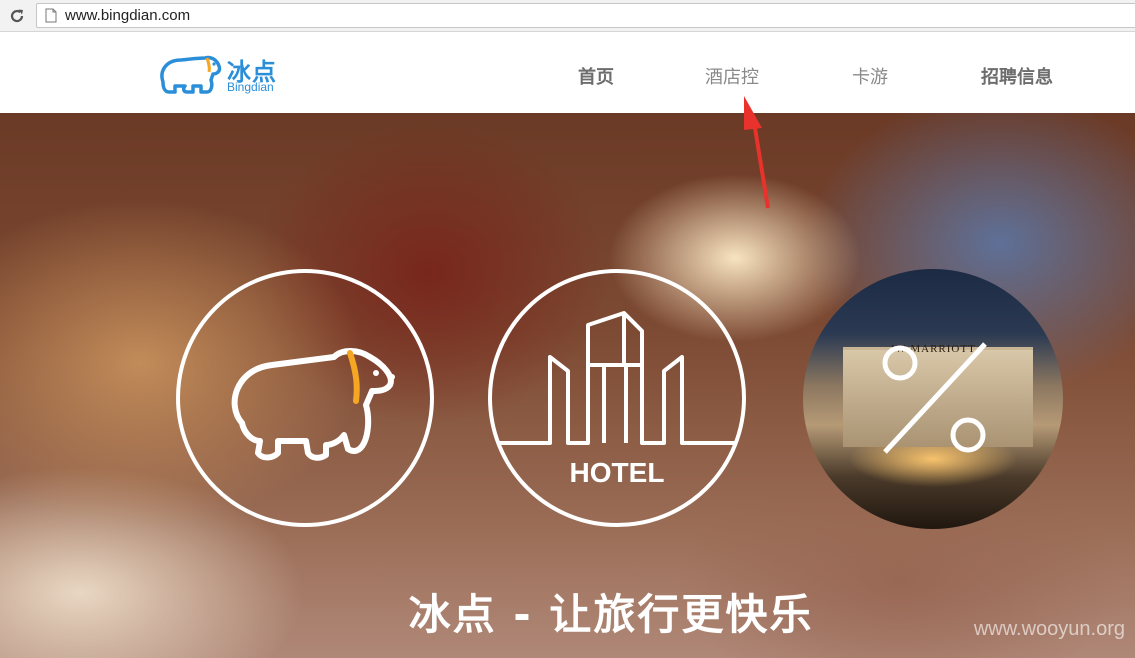 This screenshot has height=658, width=1135. I want to click on promo-panel: JW MARRIOTT, so click(933, 399).